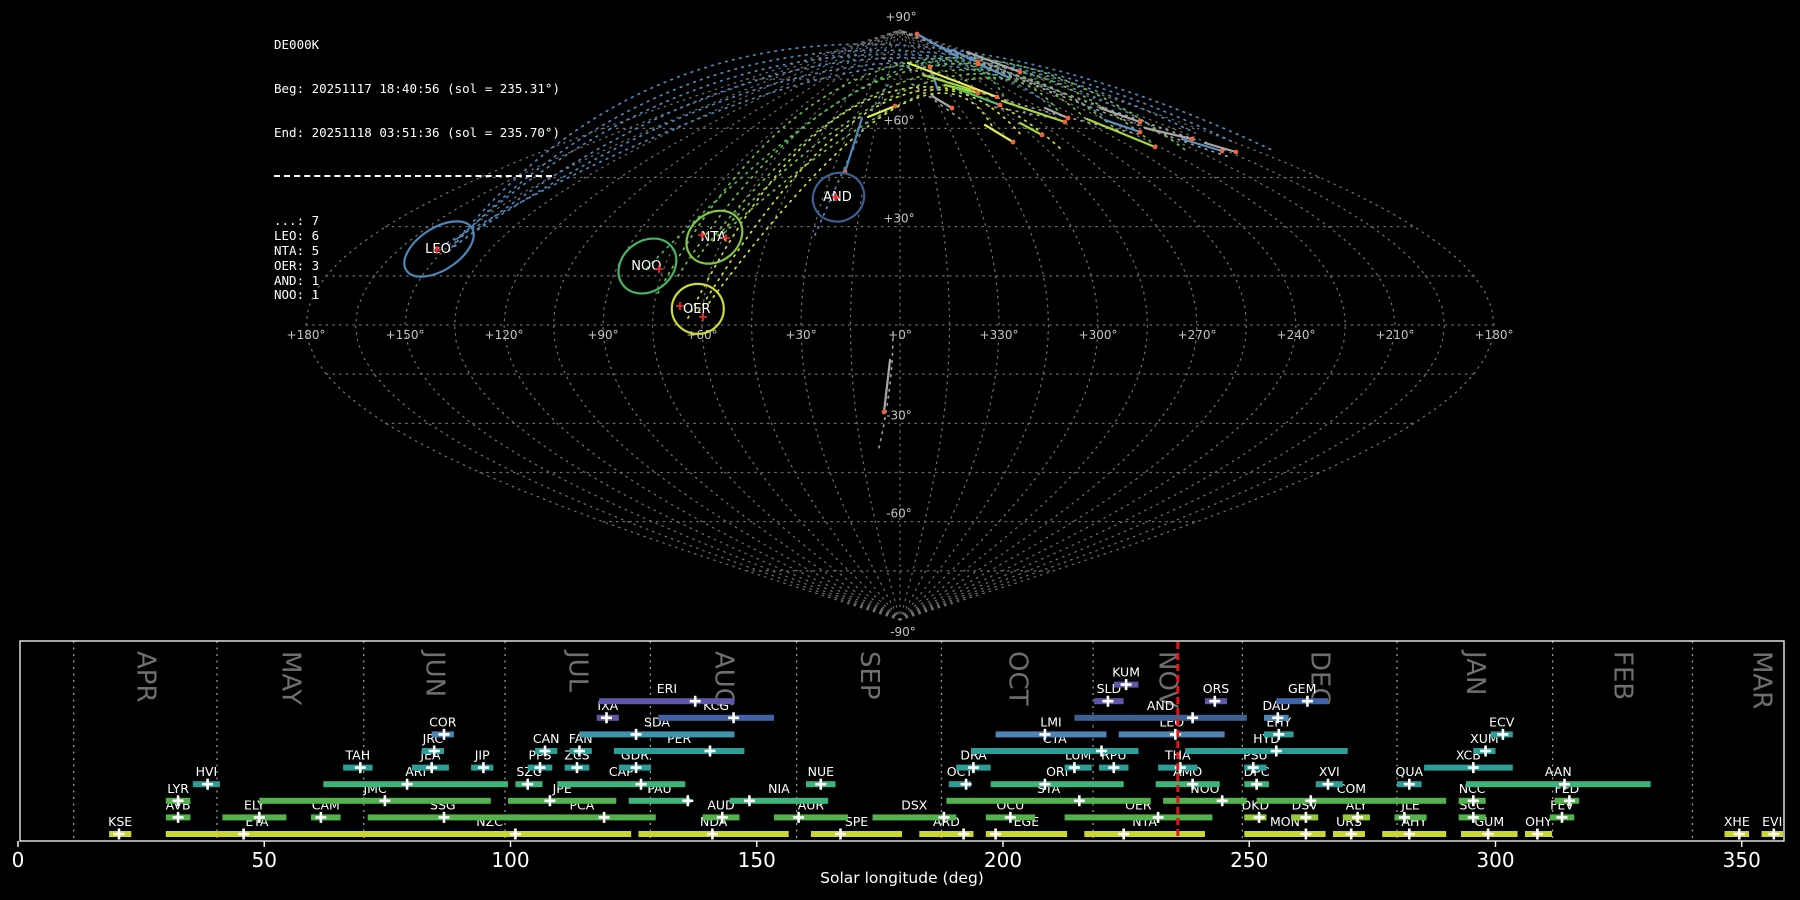 This screenshot has width=1800, height=900. I want to click on shower-label-AND: AND, so click(1161, 705).